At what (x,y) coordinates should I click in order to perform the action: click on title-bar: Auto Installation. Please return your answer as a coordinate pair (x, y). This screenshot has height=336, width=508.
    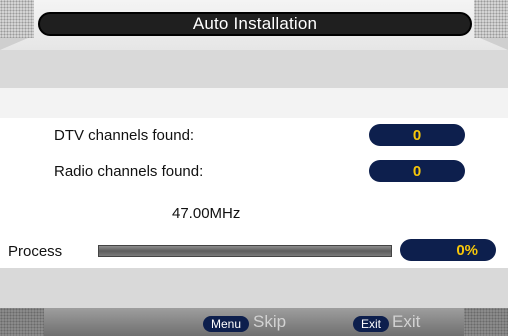
    Looking at the image, I should click on (254, 25).